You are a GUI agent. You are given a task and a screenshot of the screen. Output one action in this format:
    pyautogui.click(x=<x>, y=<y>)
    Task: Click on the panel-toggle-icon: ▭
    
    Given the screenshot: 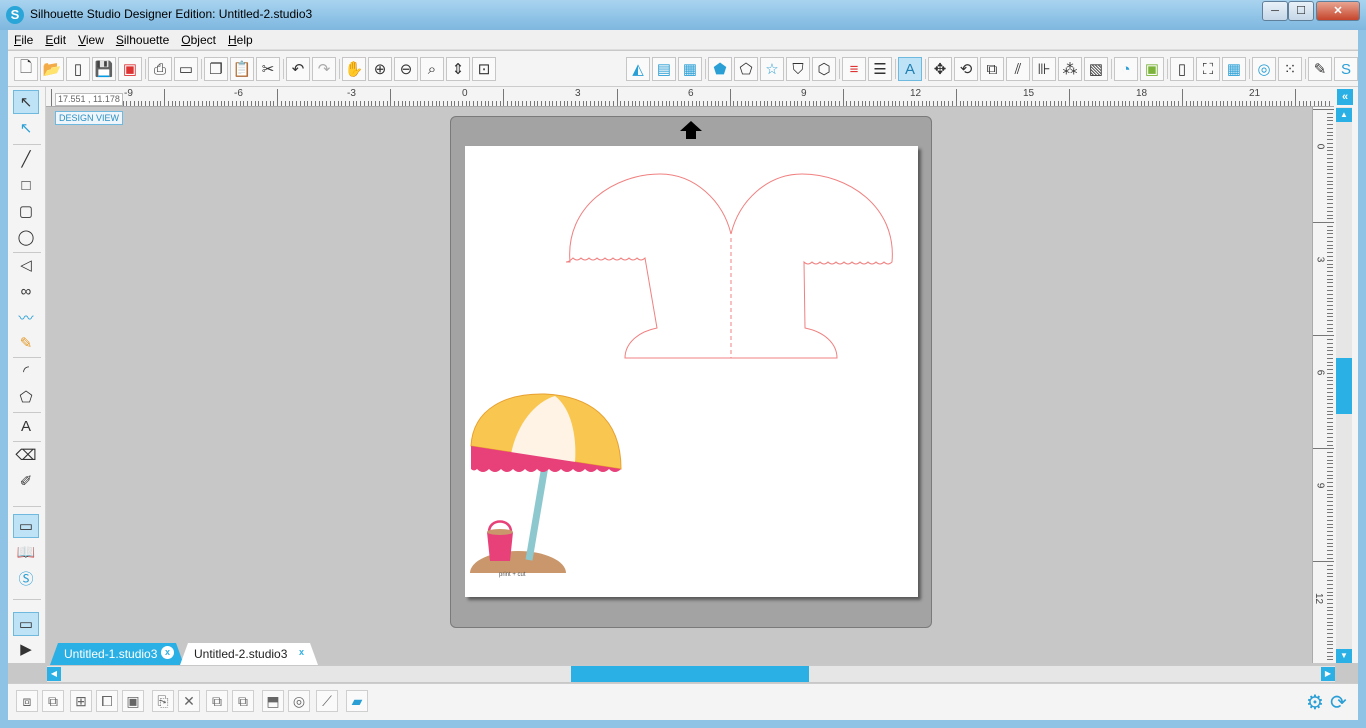 What is the action you would take?
    pyautogui.click(x=26, y=624)
    